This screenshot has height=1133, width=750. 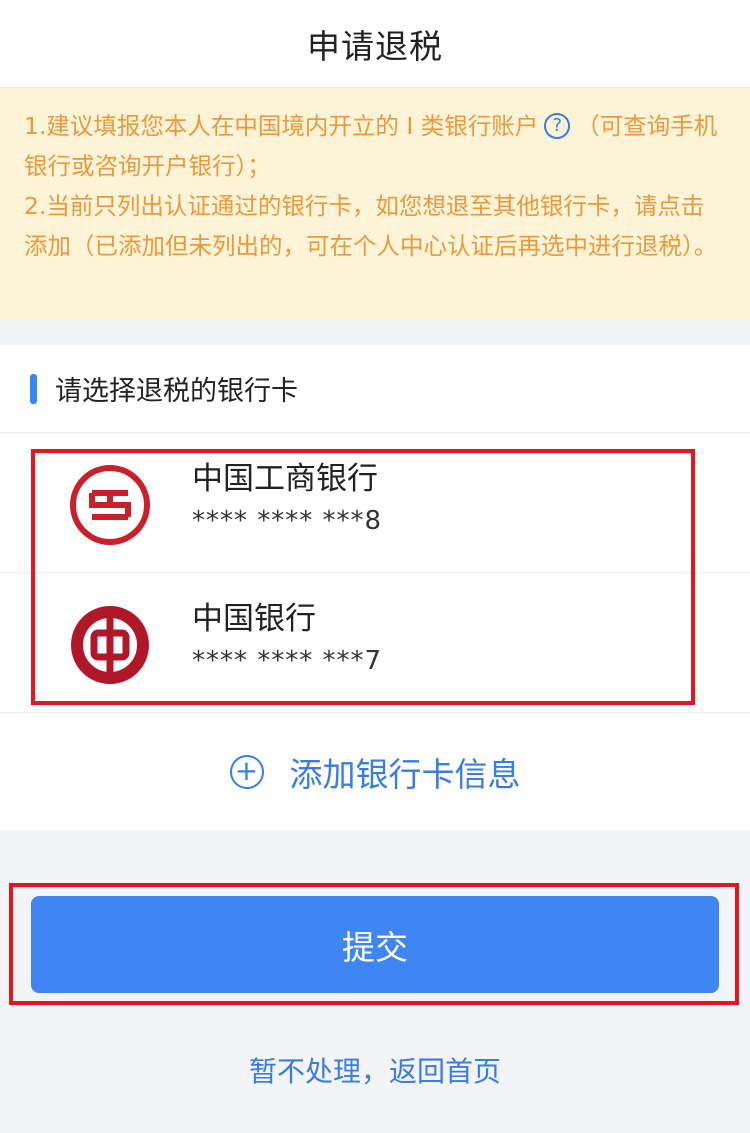 What do you see at coordinates (287, 640) in the screenshot?
I see `card-info: 中国银行 **** **** ***7` at bounding box center [287, 640].